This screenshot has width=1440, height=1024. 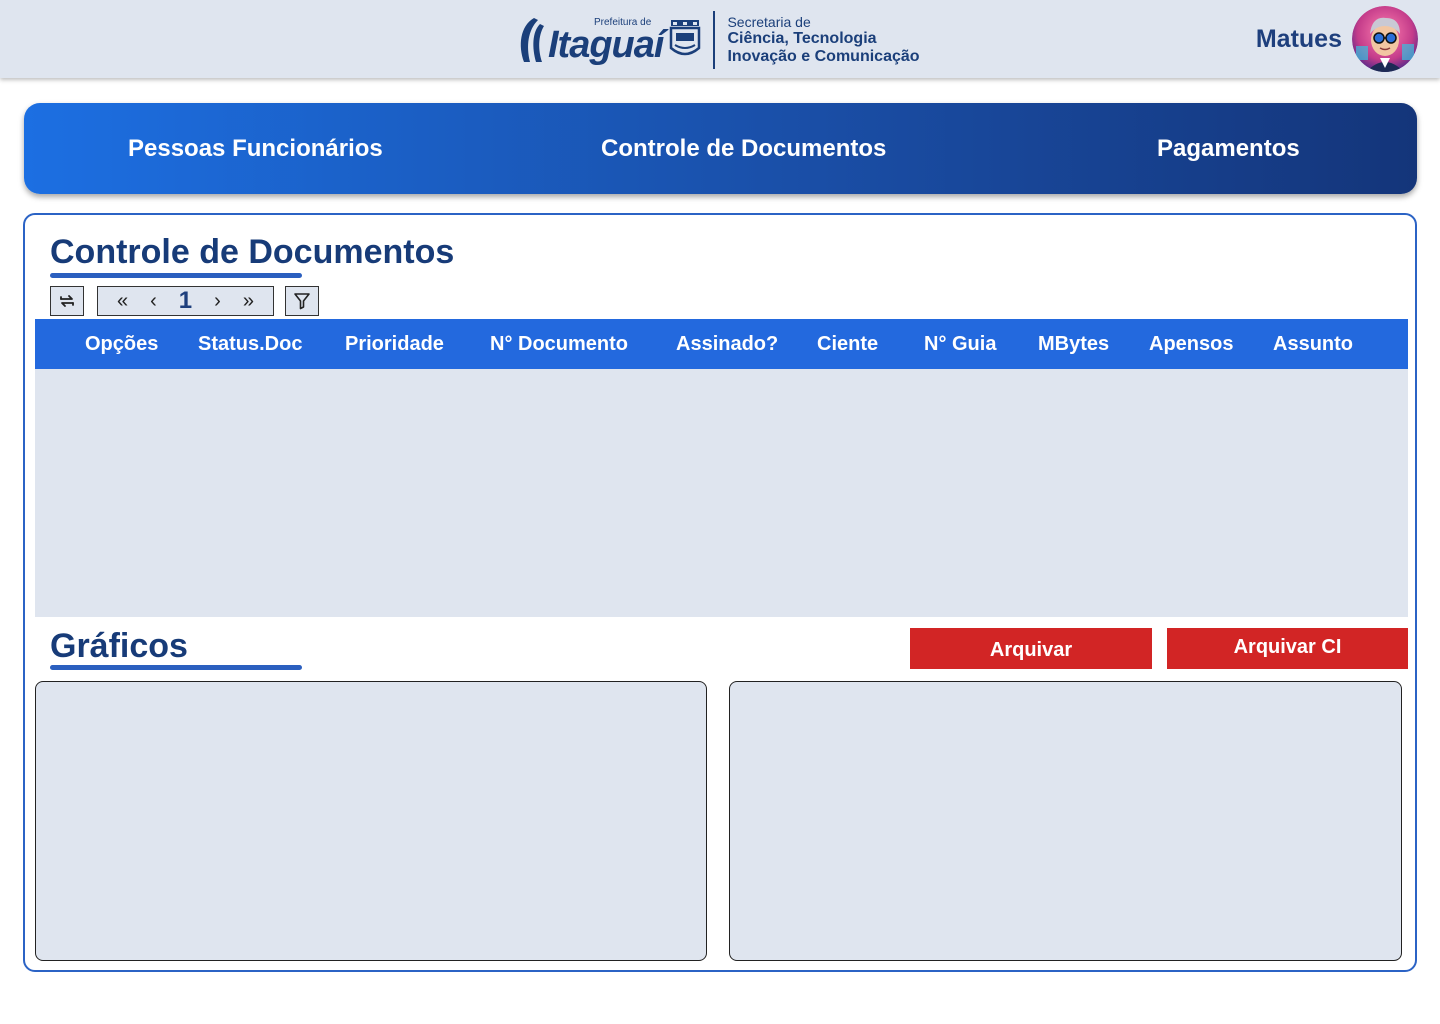 I want to click on logo-name: Itaguaí, so click(x=606, y=45).